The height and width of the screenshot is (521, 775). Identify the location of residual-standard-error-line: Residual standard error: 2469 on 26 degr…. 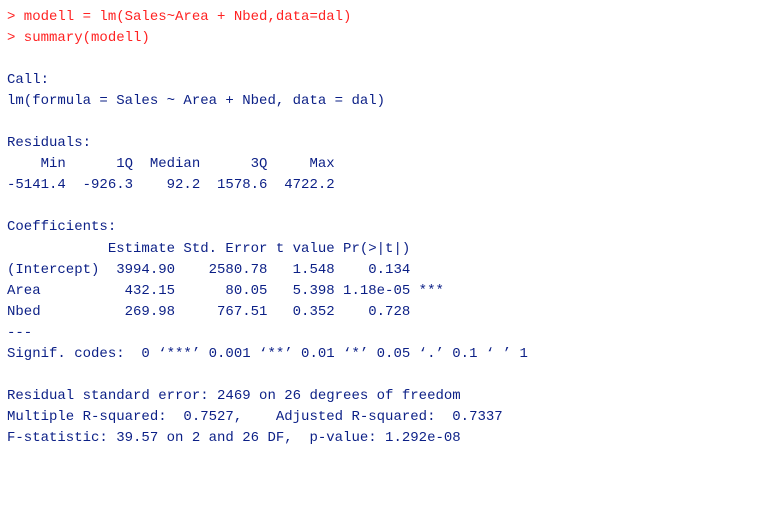
(234, 395).